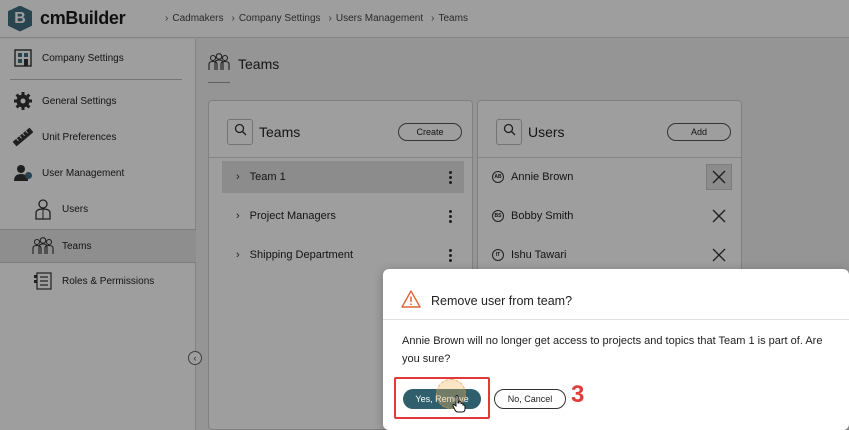  I want to click on warning-icon, so click(411, 300).